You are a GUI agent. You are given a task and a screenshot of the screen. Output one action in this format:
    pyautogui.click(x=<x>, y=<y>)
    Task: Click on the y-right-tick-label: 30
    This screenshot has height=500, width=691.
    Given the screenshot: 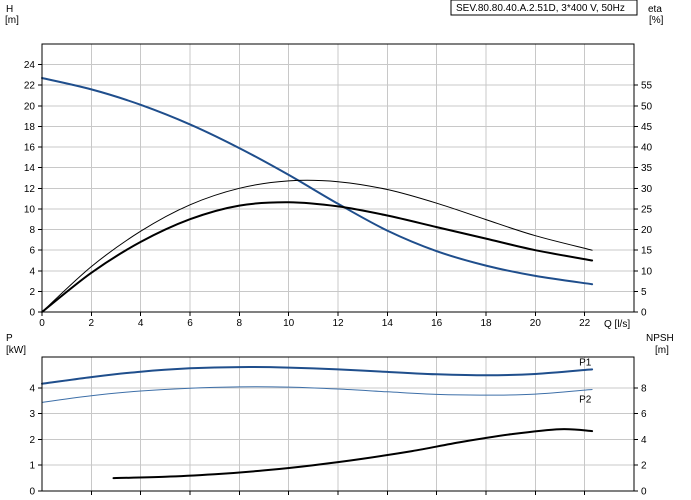 What is the action you would take?
    pyautogui.click(x=647, y=189)
    